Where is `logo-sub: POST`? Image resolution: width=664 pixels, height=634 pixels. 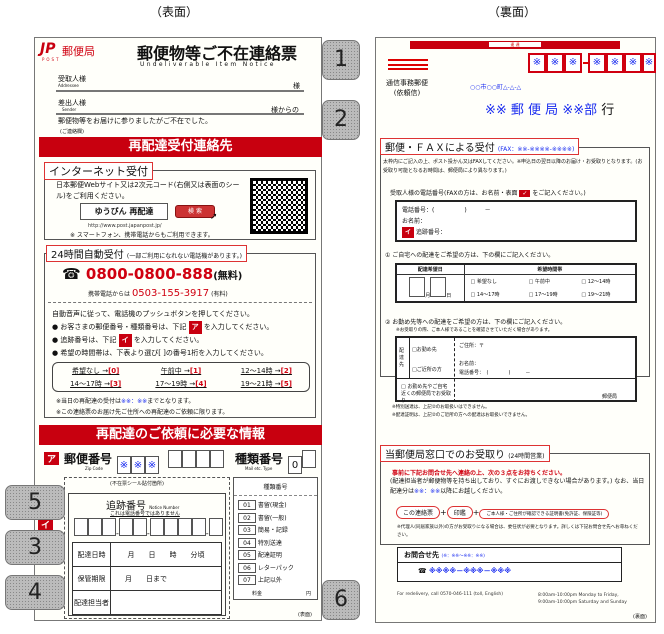
logo-sub: POST is located at coordinates (51, 59).